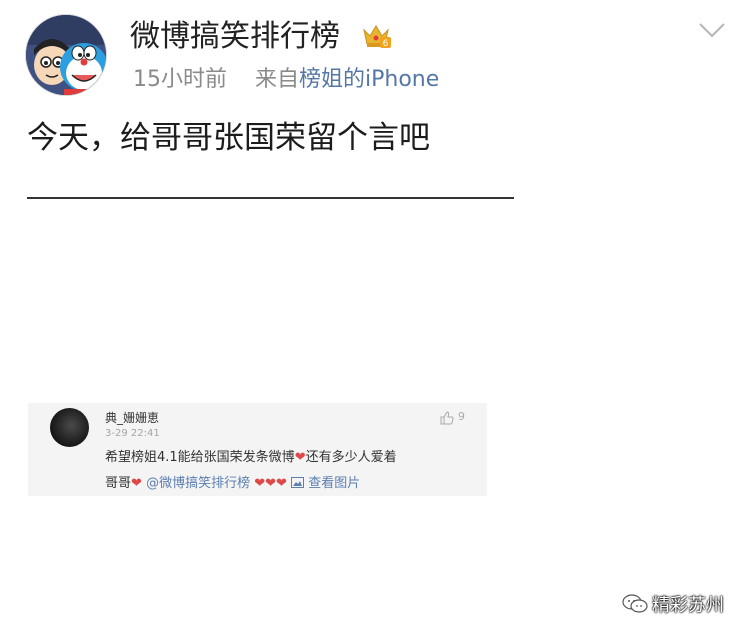 The width and height of the screenshot is (750, 637). I want to click on watermark-text: 精彩苏州, so click(688, 605).